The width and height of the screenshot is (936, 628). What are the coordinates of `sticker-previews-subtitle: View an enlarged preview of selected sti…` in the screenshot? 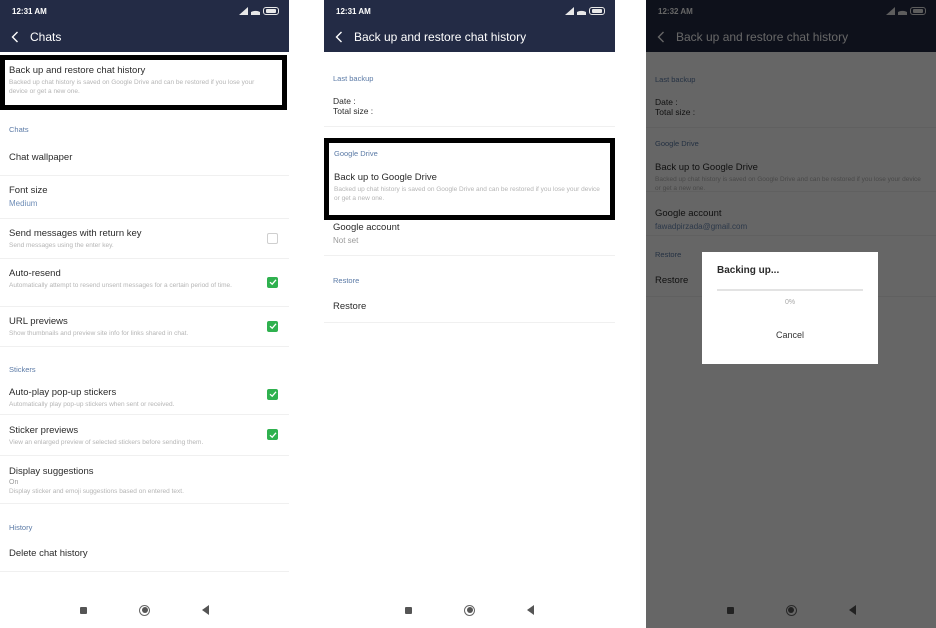 It's located at (106, 442).